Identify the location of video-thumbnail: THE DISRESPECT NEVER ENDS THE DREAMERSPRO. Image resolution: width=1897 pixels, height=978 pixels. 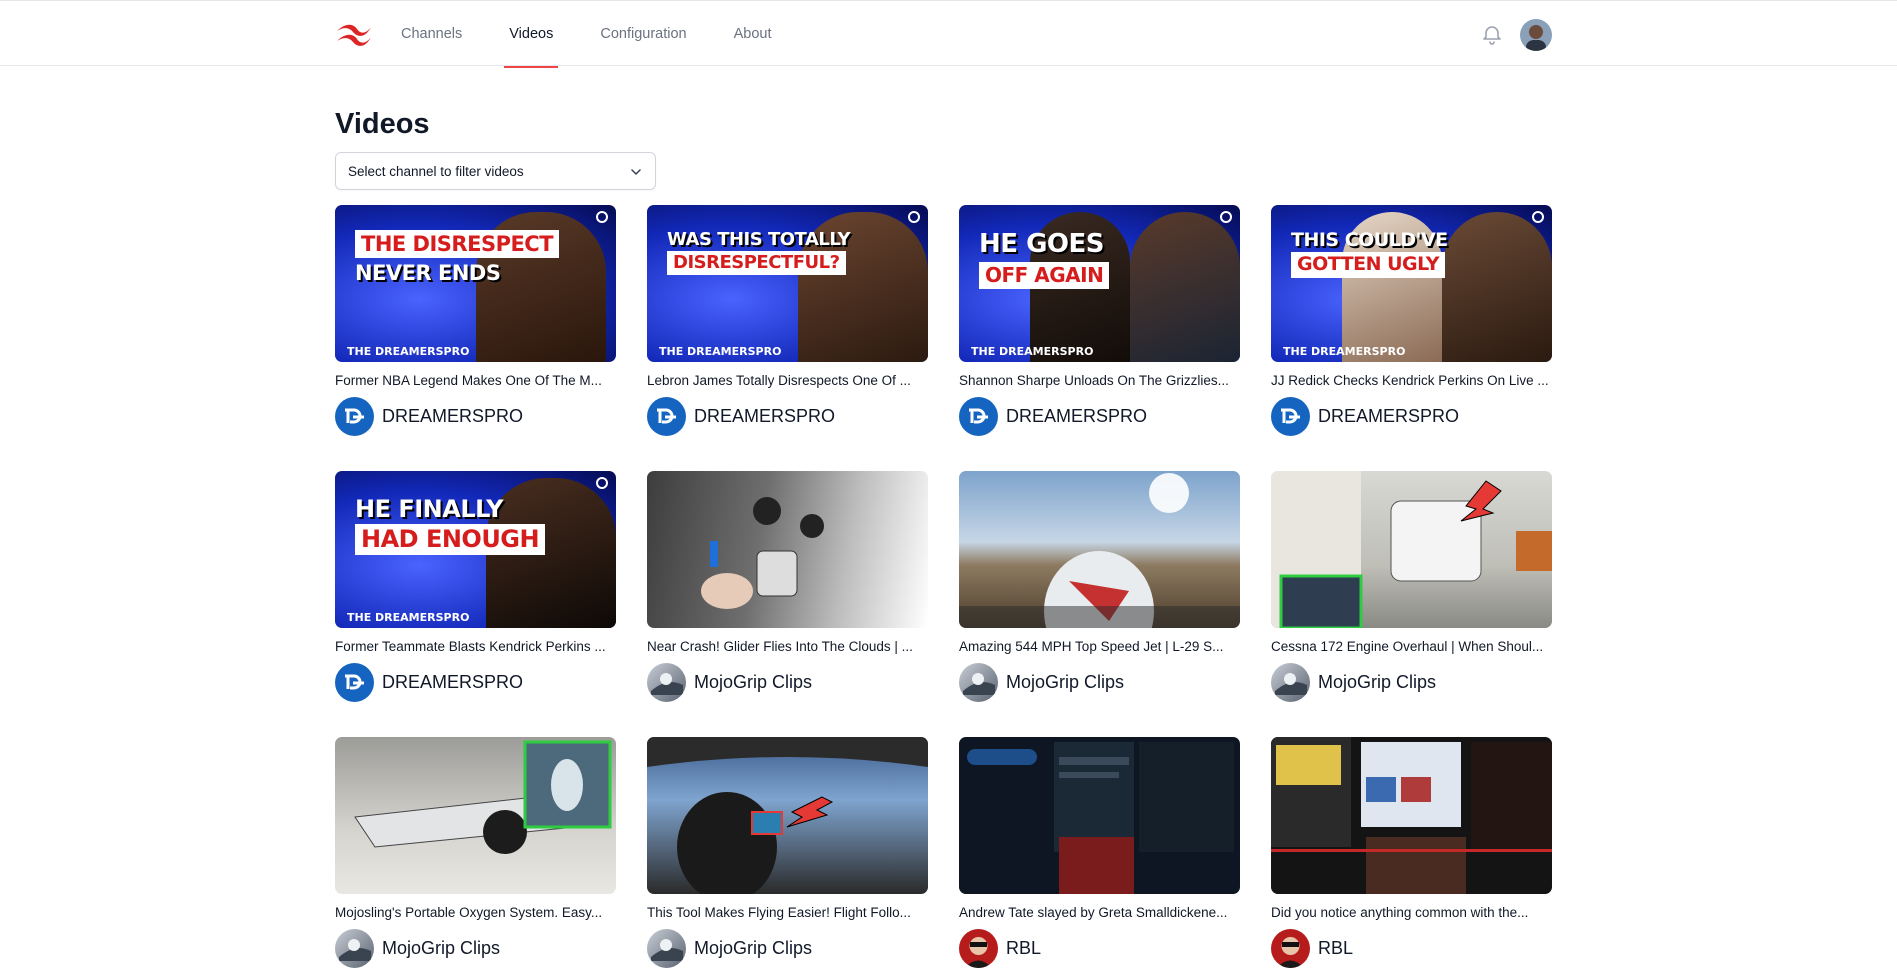
(475, 283).